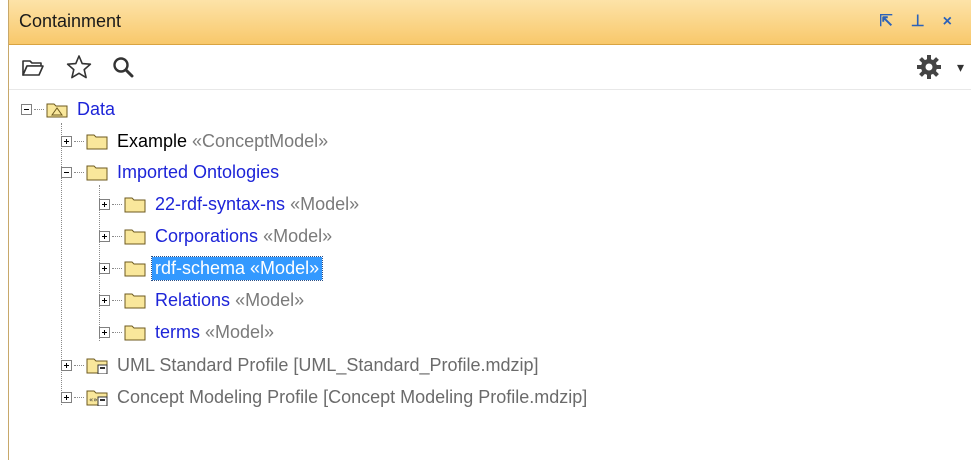 This screenshot has width=971, height=460. I want to click on pin-icon: ⊥, so click(918, 22).